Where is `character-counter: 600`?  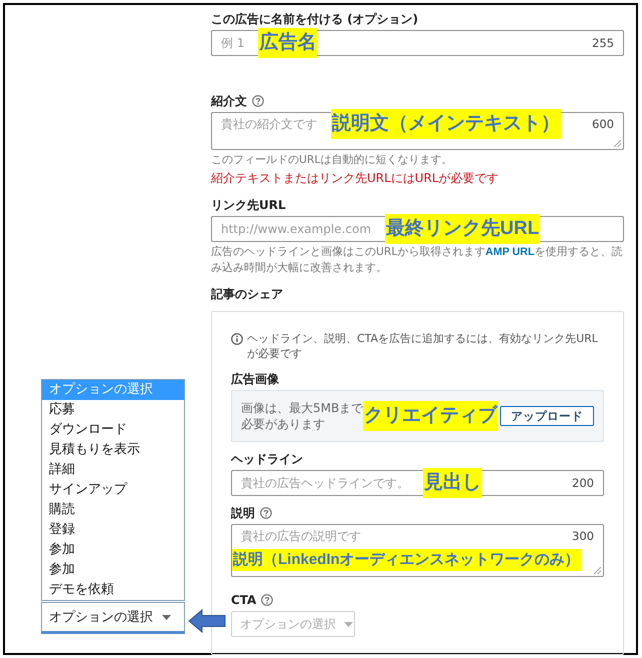
character-counter: 600 is located at coordinates (603, 124).